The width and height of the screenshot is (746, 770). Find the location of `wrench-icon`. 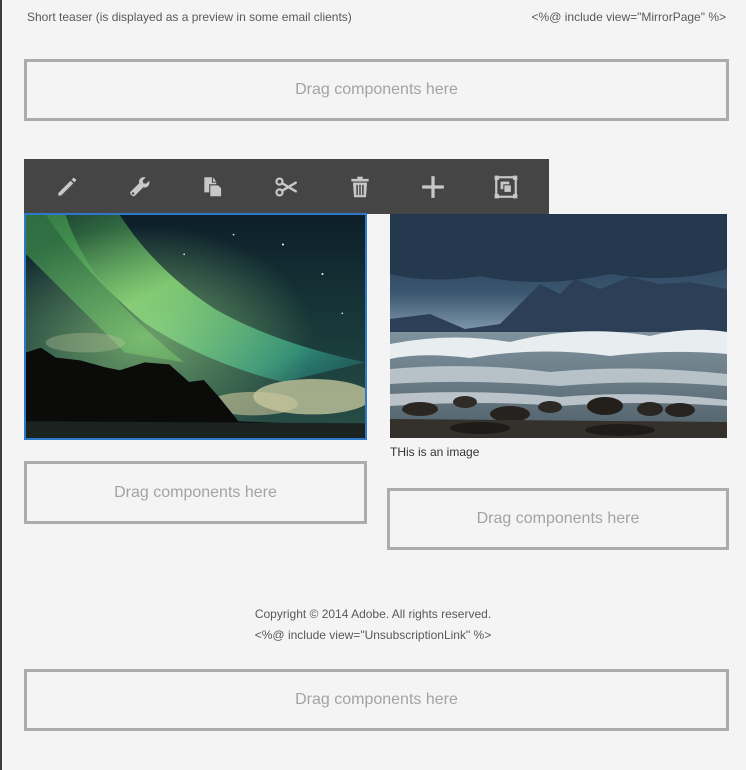

wrench-icon is located at coordinates (140, 186).